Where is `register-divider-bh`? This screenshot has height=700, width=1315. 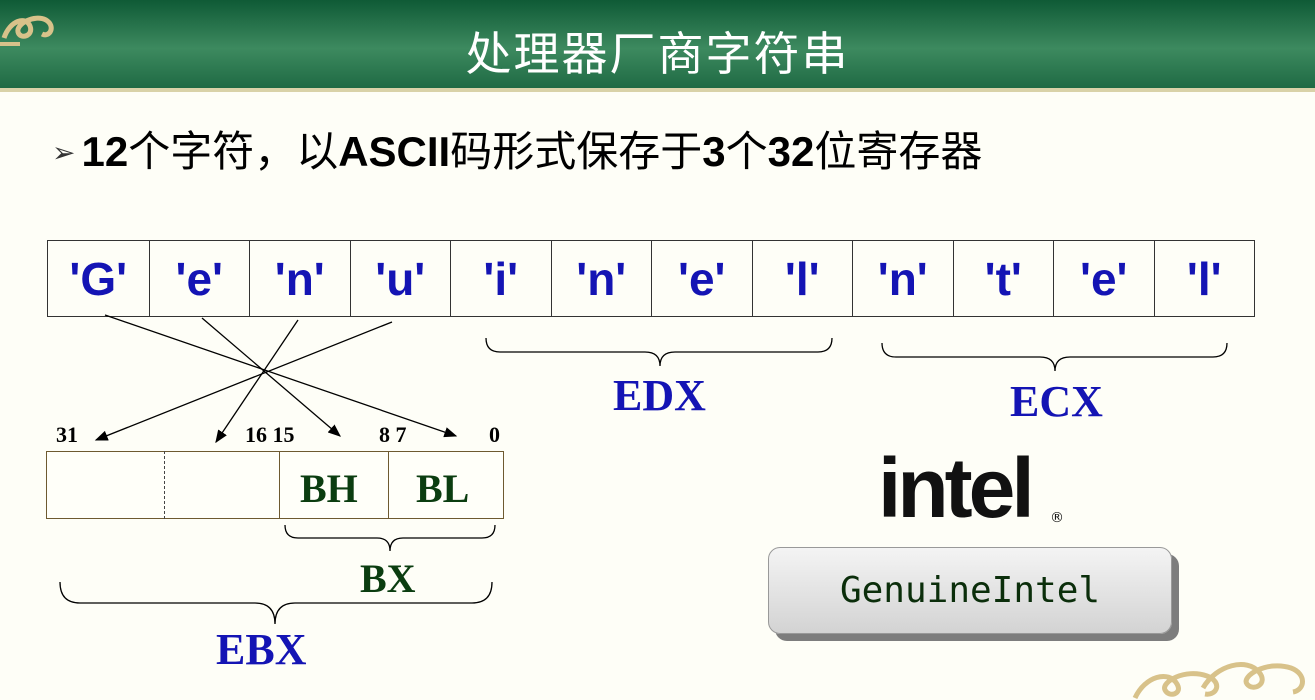
register-divider-bh is located at coordinates (279, 485).